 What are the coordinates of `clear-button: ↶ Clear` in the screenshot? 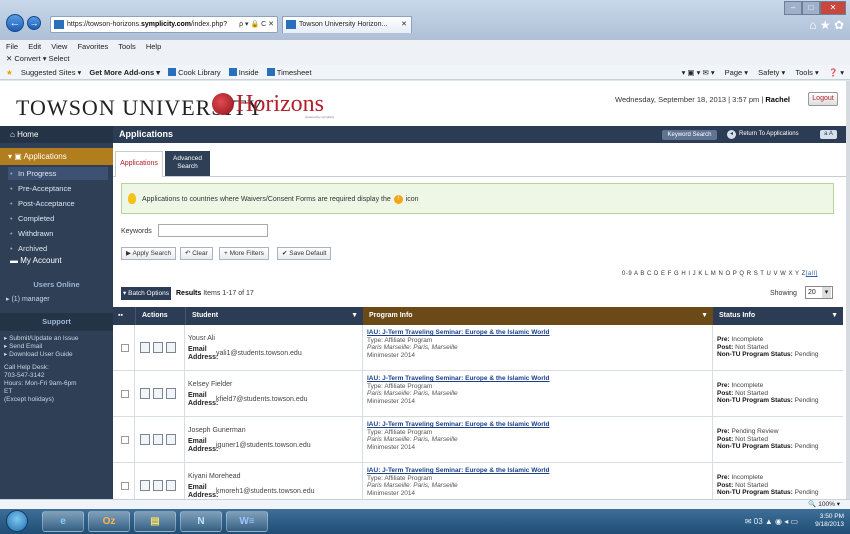 It's located at (196, 253).